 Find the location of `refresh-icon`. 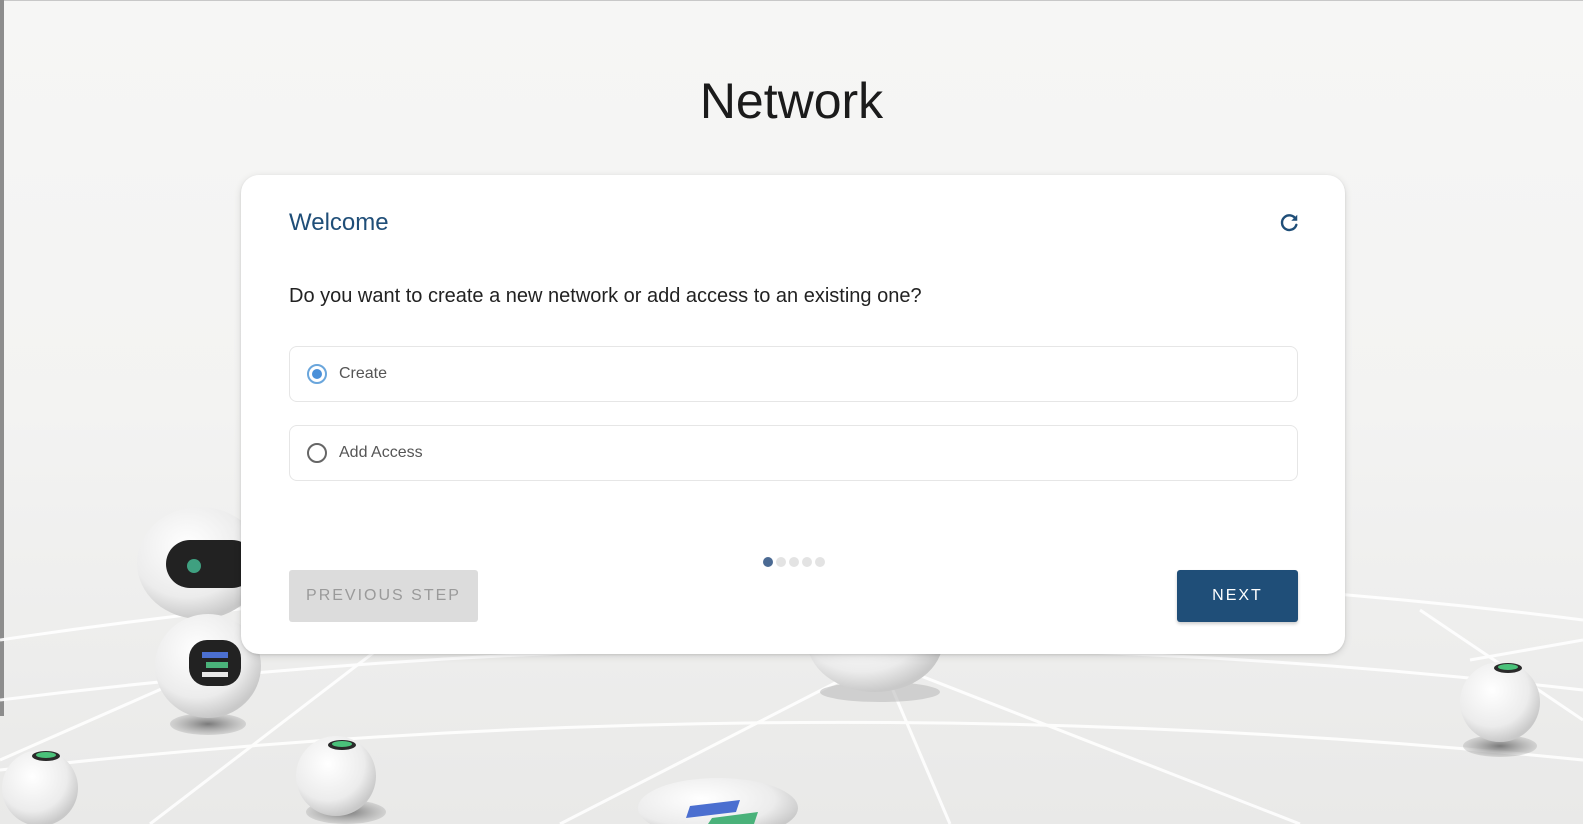

refresh-icon is located at coordinates (1289, 223).